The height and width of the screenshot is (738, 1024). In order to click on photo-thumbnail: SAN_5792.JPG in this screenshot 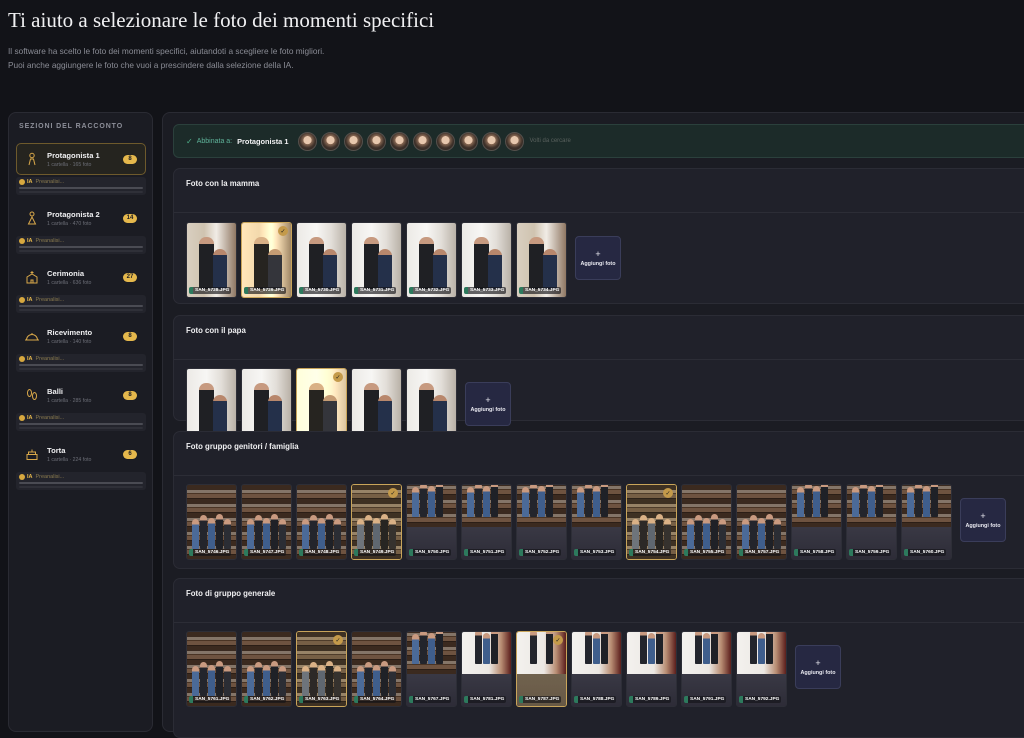, I will do `click(761, 669)`.